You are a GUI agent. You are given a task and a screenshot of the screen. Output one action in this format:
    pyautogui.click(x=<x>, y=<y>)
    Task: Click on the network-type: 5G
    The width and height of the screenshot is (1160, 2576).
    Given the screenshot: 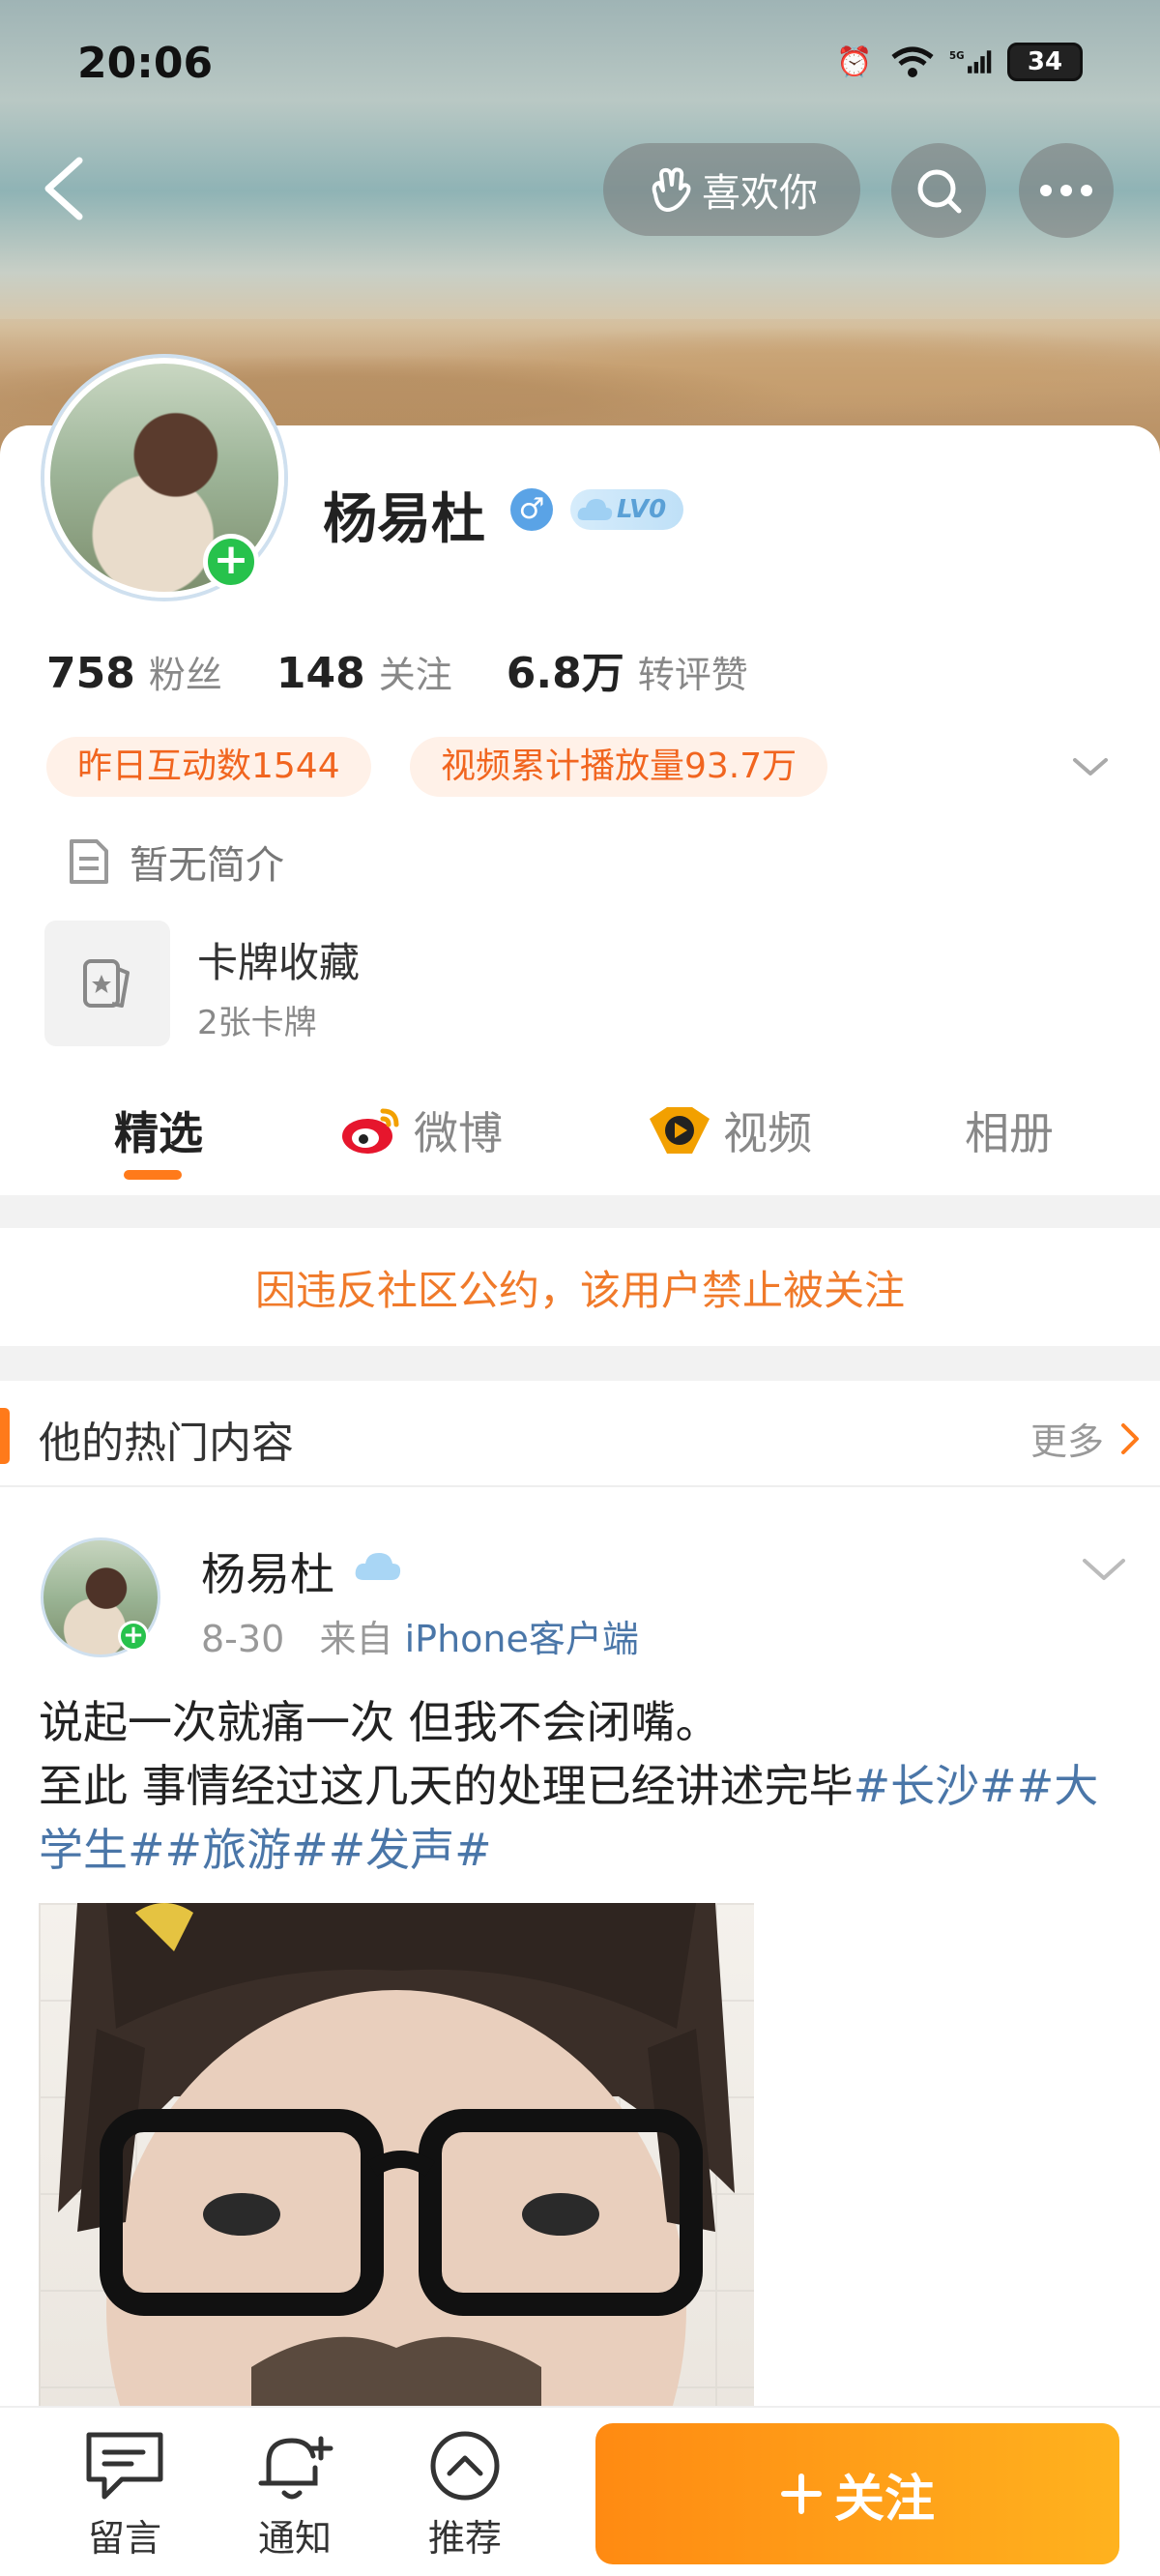 What is the action you would take?
    pyautogui.click(x=957, y=56)
    